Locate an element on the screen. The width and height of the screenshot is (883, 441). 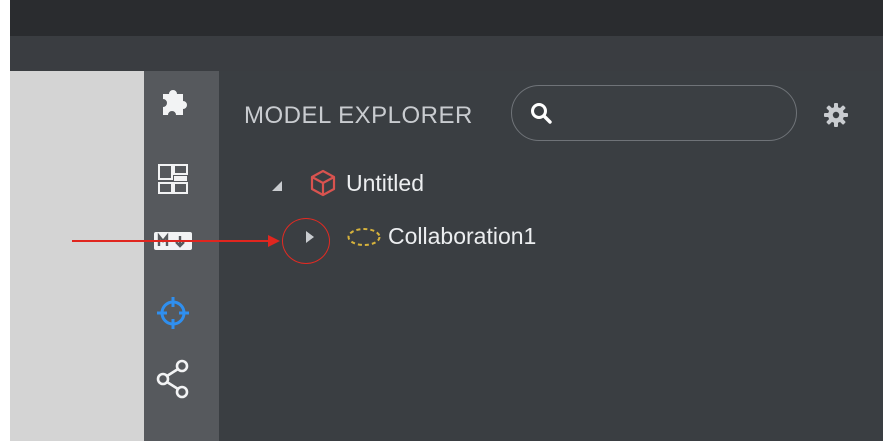
outline-button is located at coordinates (173, 313).